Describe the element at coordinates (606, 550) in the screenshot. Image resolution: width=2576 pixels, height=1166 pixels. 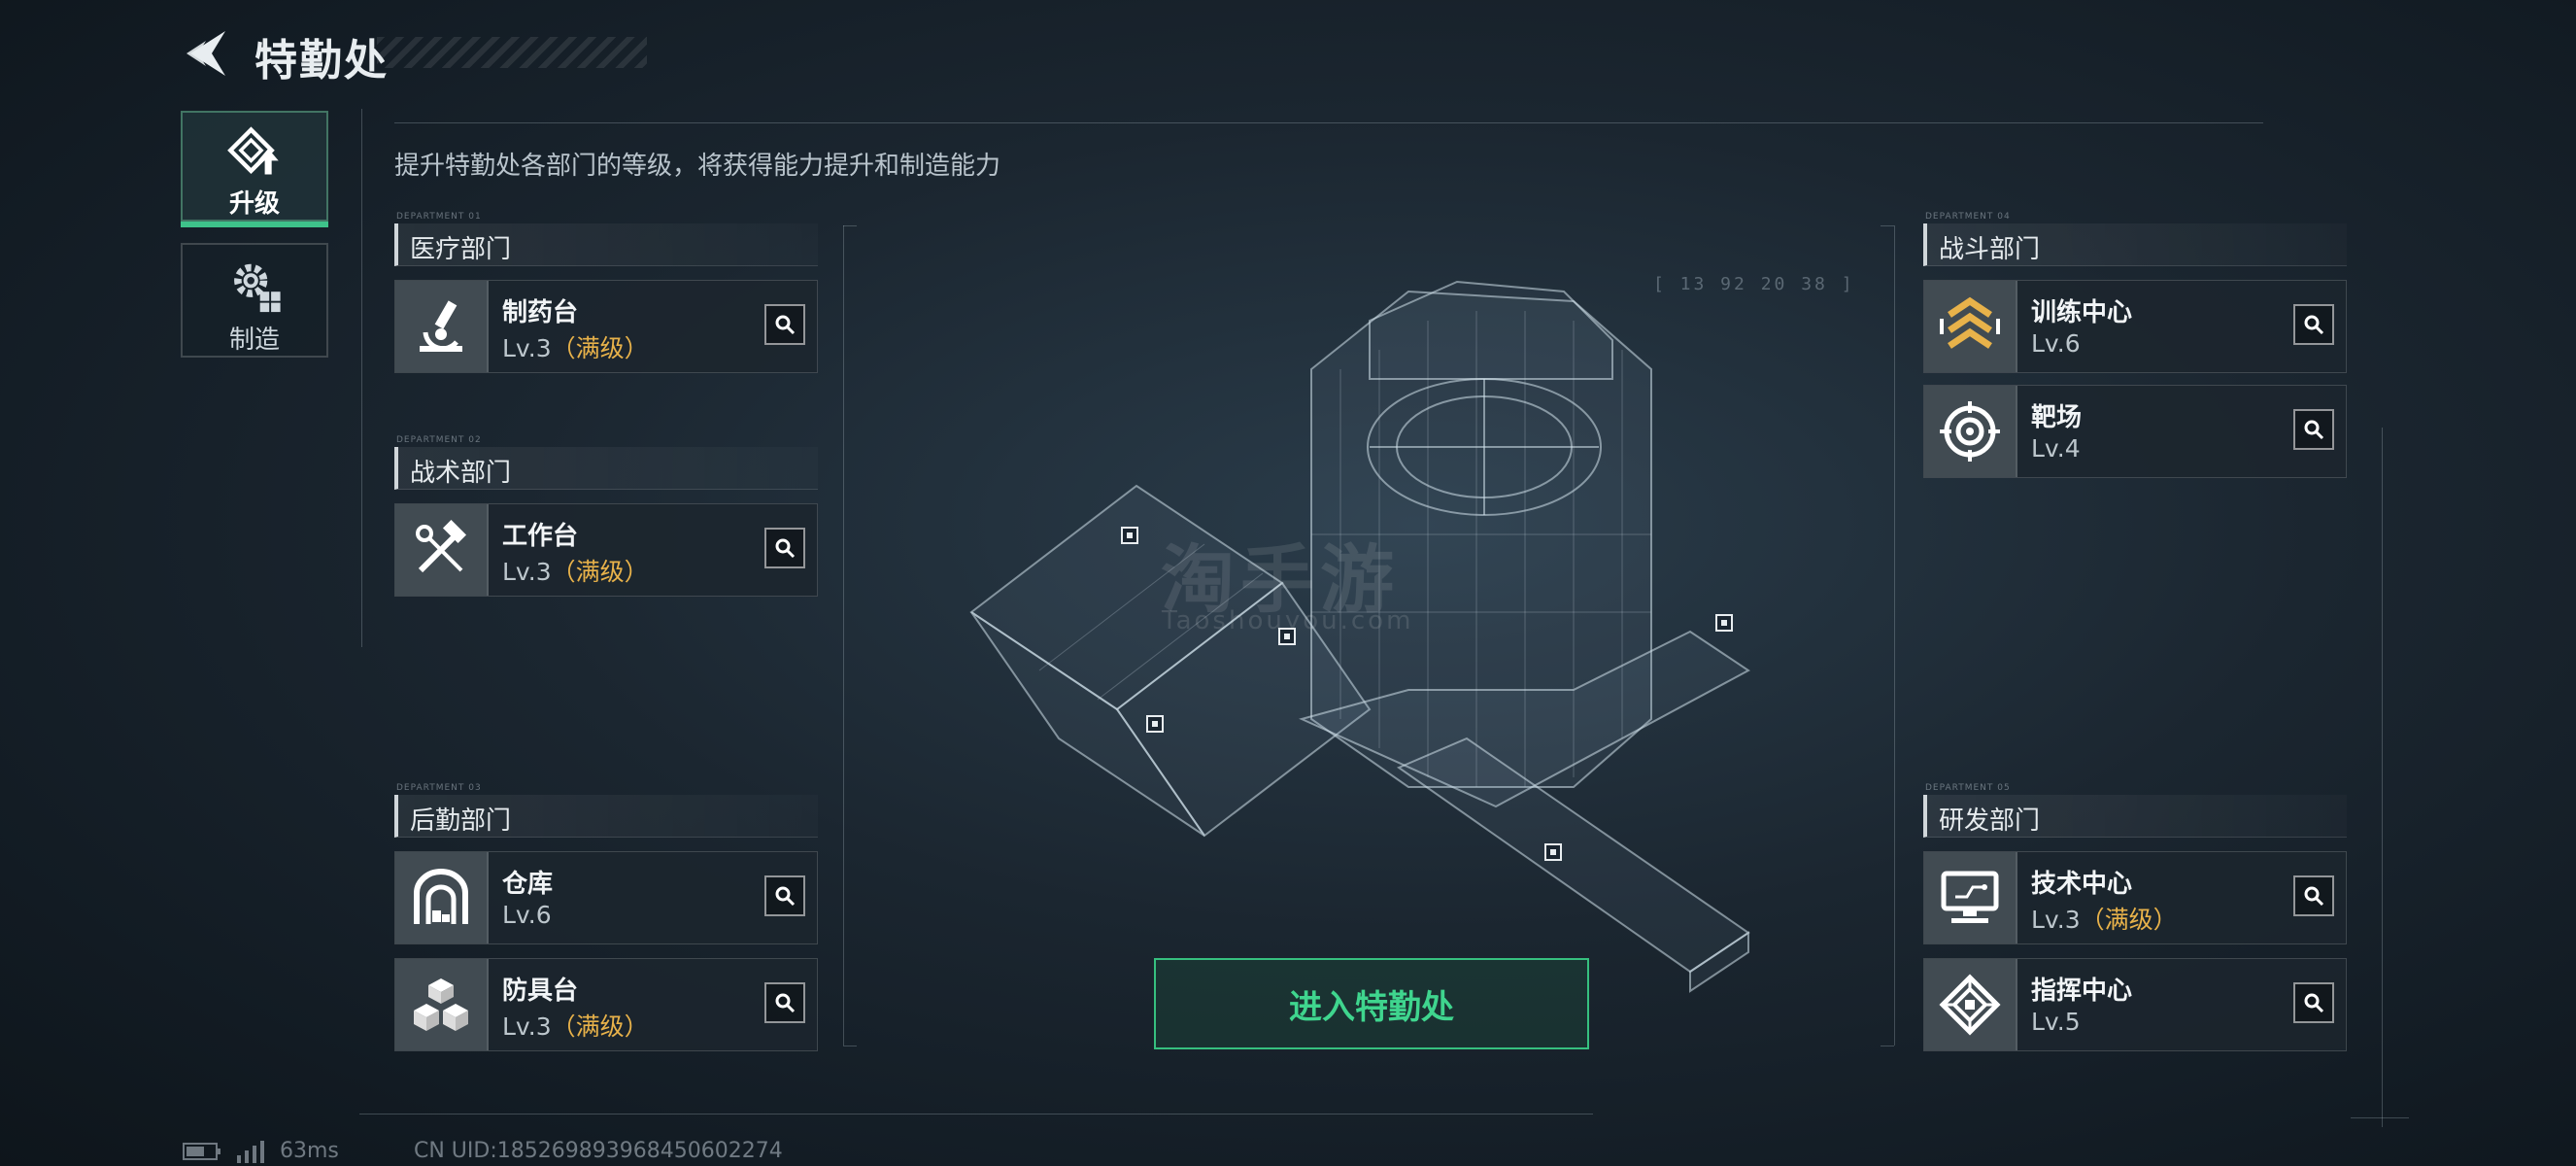
I see `facility-card-workbench: 工作台 Lv.3（满级）` at that location.